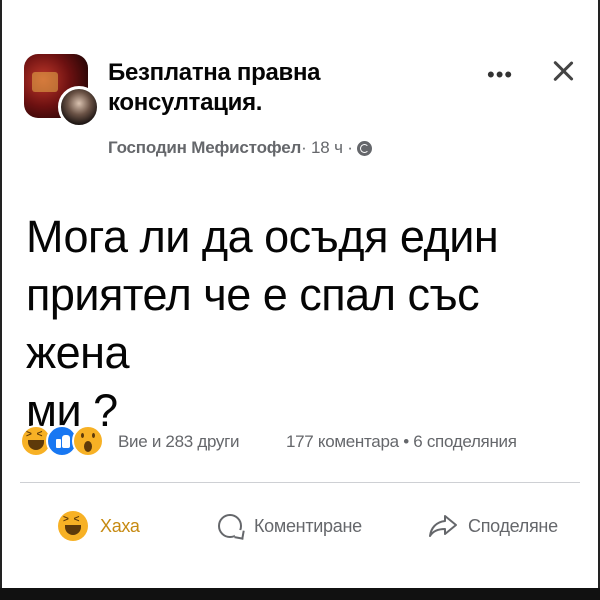  Describe the element at coordinates (99, 526) in the screenshot. I see `haha-button: Хаха` at that location.